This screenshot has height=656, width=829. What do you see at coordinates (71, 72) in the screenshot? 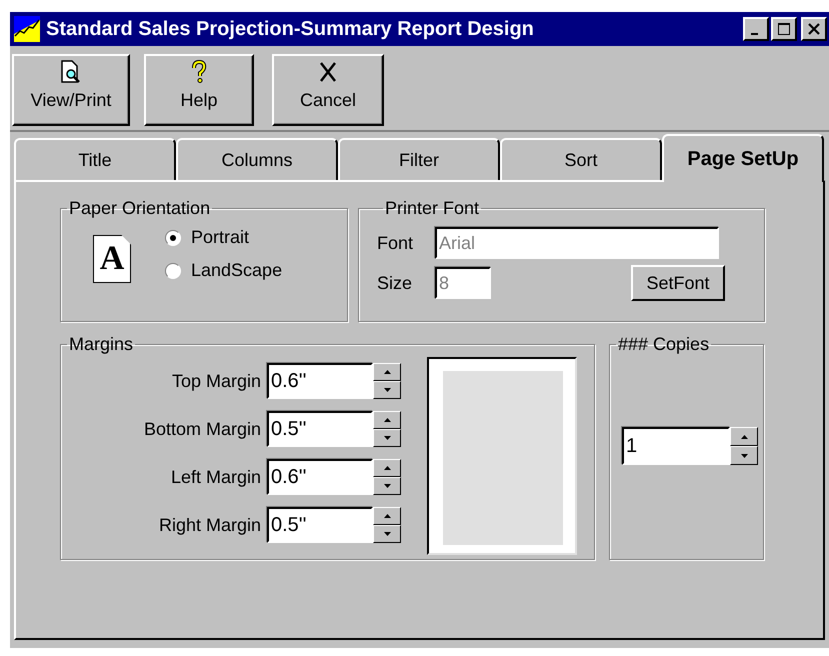
I see `magnifier-document-icon` at bounding box center [71, 72].